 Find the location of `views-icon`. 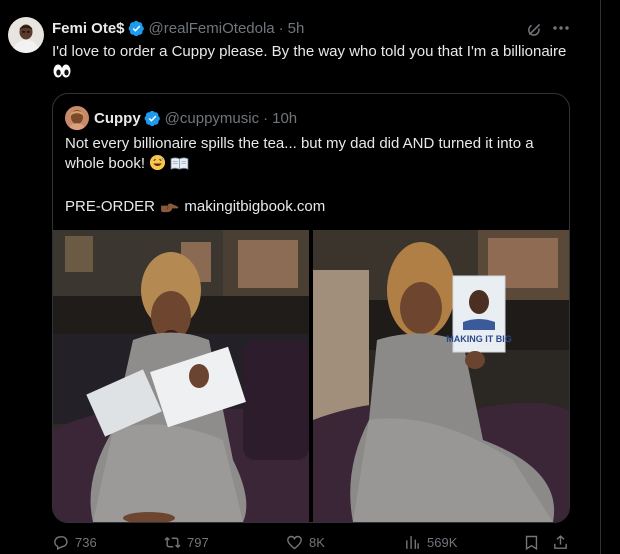

views-icon is located at coordinates (412, 542).